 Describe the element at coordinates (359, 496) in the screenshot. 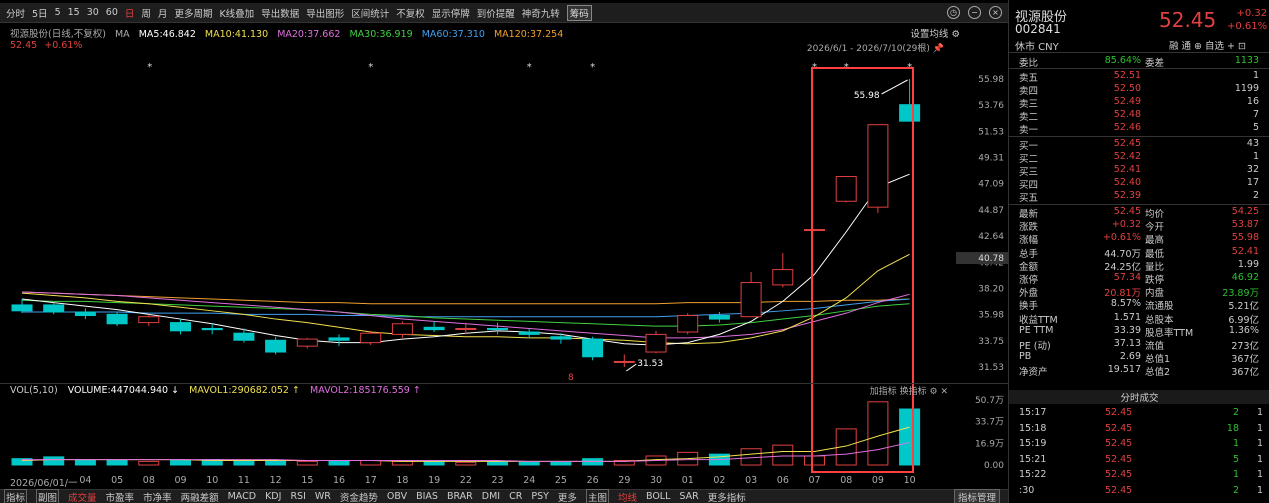

I see `indicator-tab-10: 资金趋势` at that location.